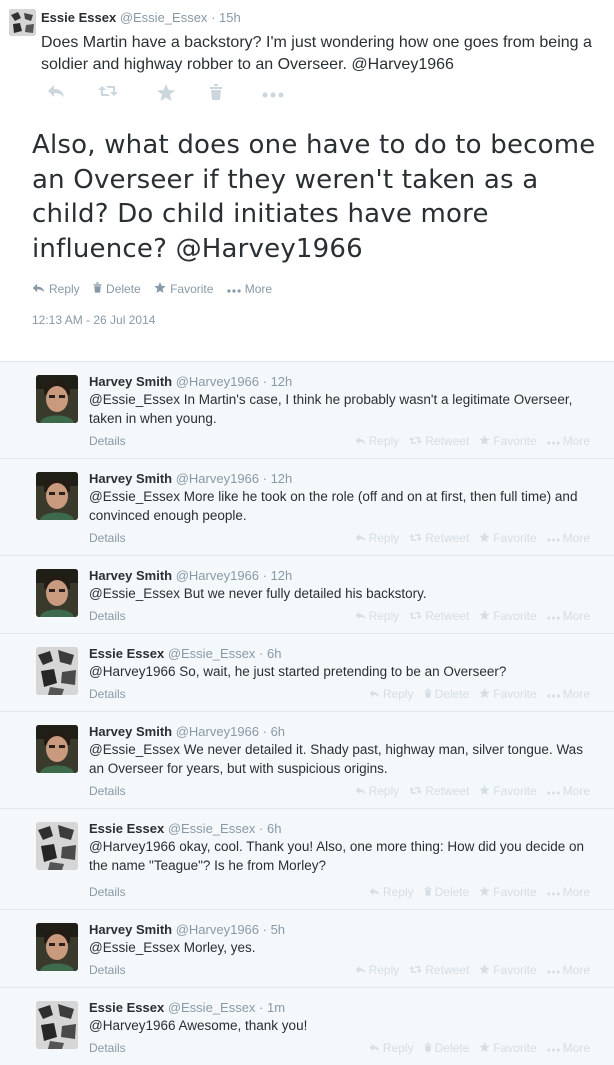 The width and height of the screenshot is (614, 1065). I want to click on more-label: More, so click(576, 791).